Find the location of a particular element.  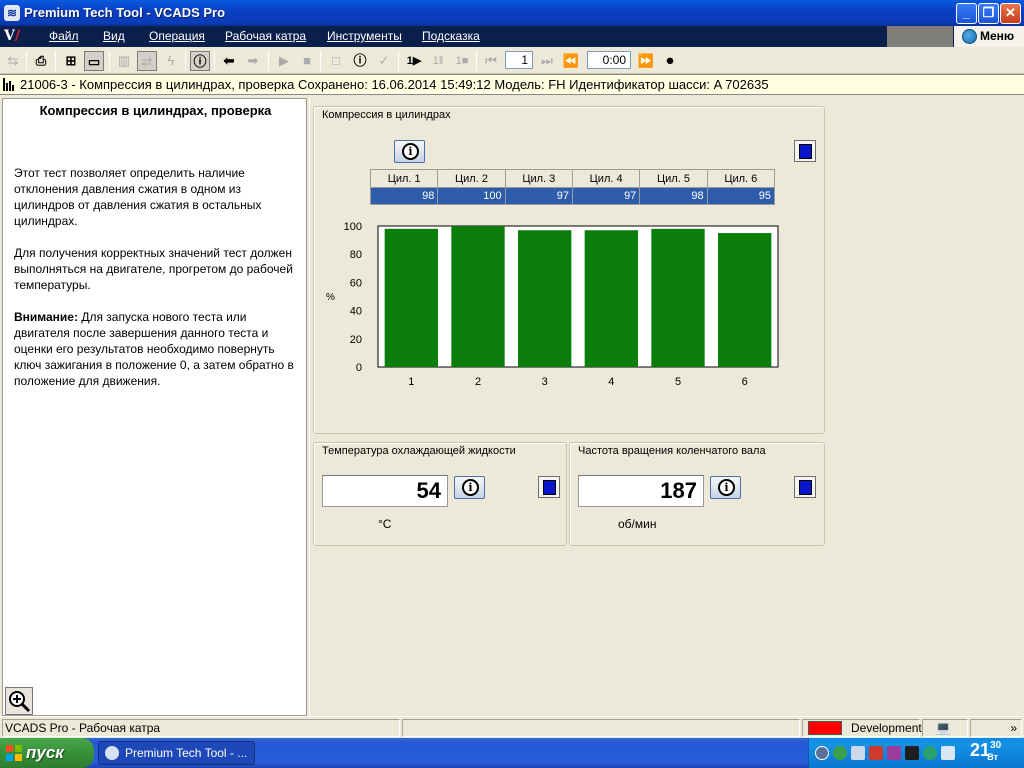

cylinder-header-1: Цил. 1 is located at coordinates (404, 178).